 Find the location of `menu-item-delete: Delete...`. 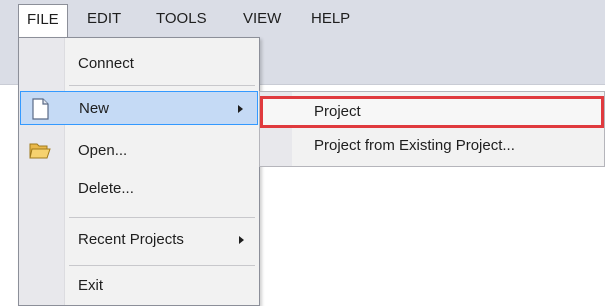

menu-item-delete: Delete... is located at coordinates (139, 189).